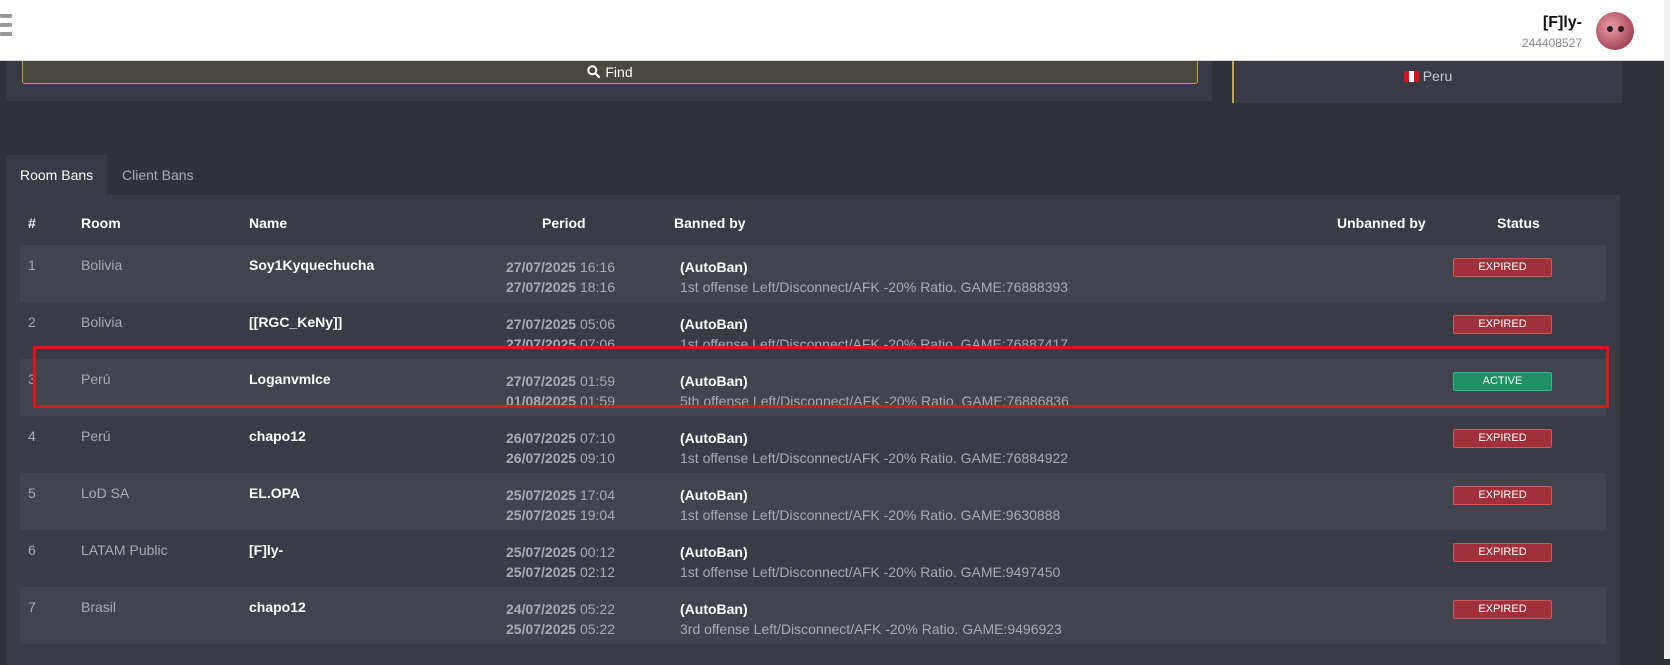 The width and height of the screenshot is (1670, 665). What do you see at coordinates (619, 71) in the screenshot?
I see `find-label: Find` at bounding box center [619, 71].